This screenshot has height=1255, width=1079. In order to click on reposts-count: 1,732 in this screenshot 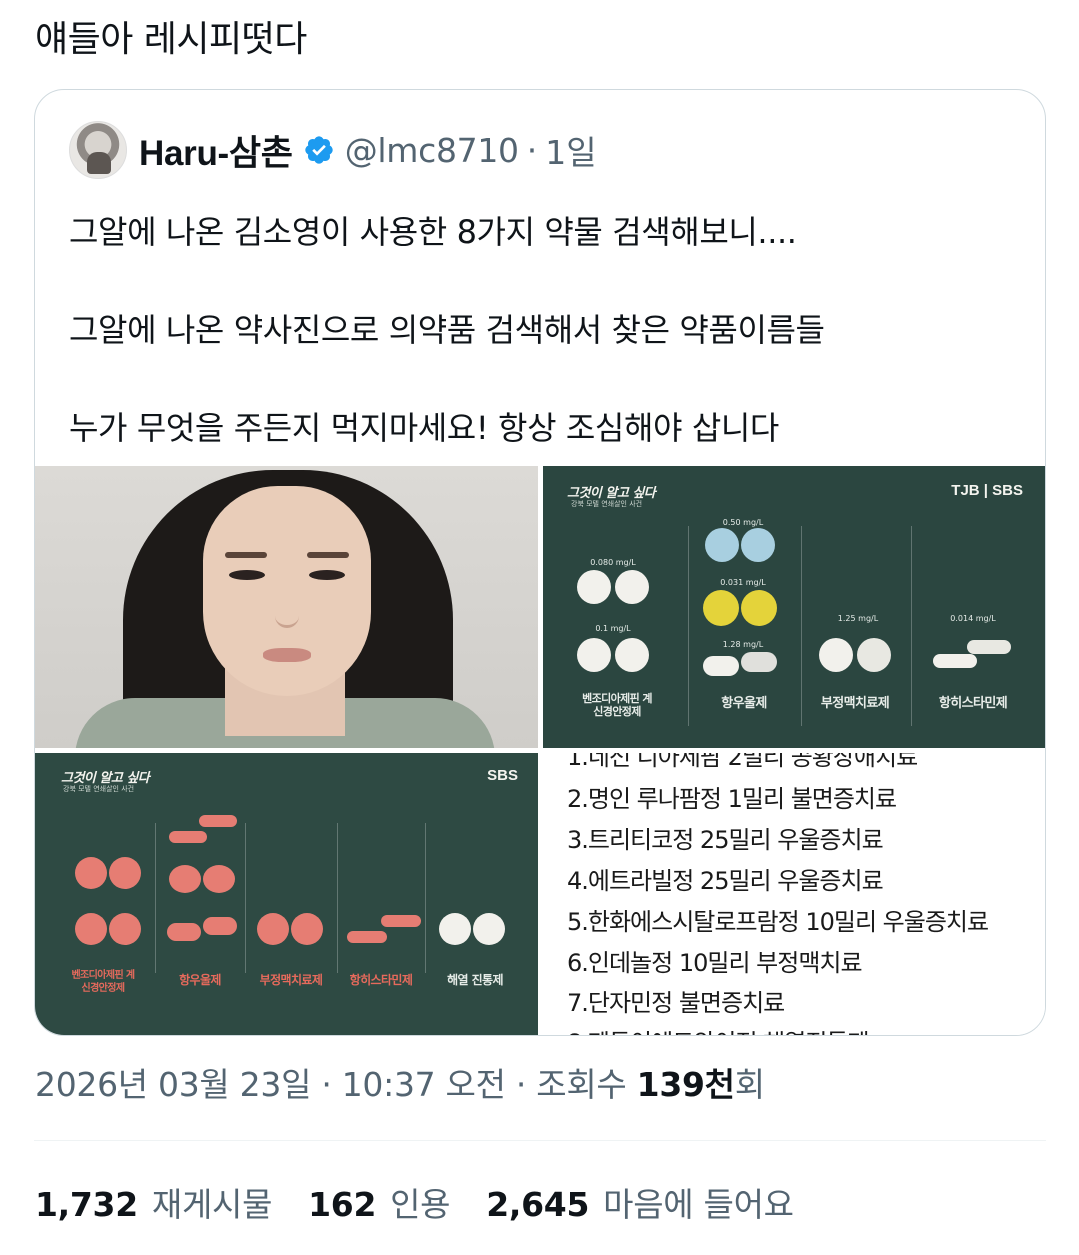, I will do `click(86, 1204)`.